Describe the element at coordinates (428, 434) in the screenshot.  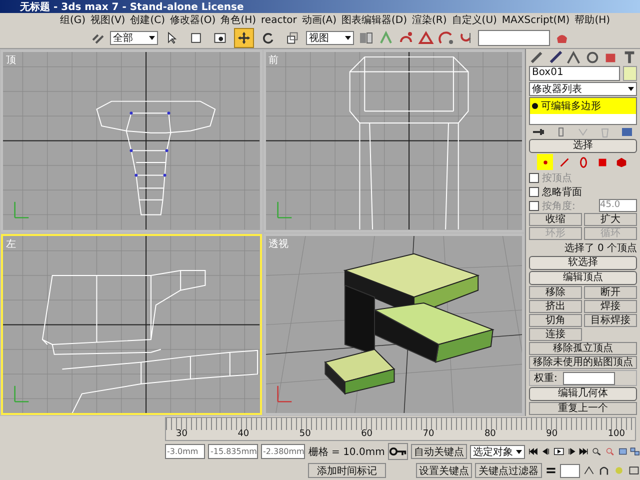
I see `frame-tick-label: 70` at that location.